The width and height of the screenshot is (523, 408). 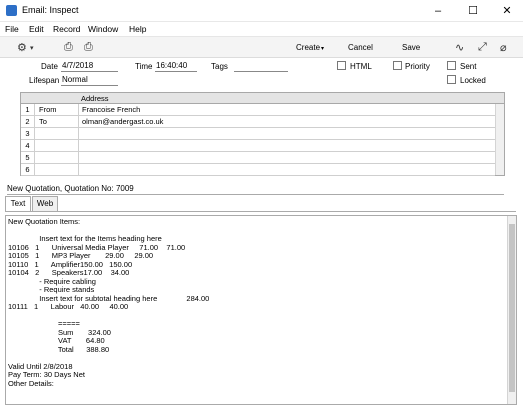 I want to click on lifespan-field: Normal, so click(x=89, y=80).